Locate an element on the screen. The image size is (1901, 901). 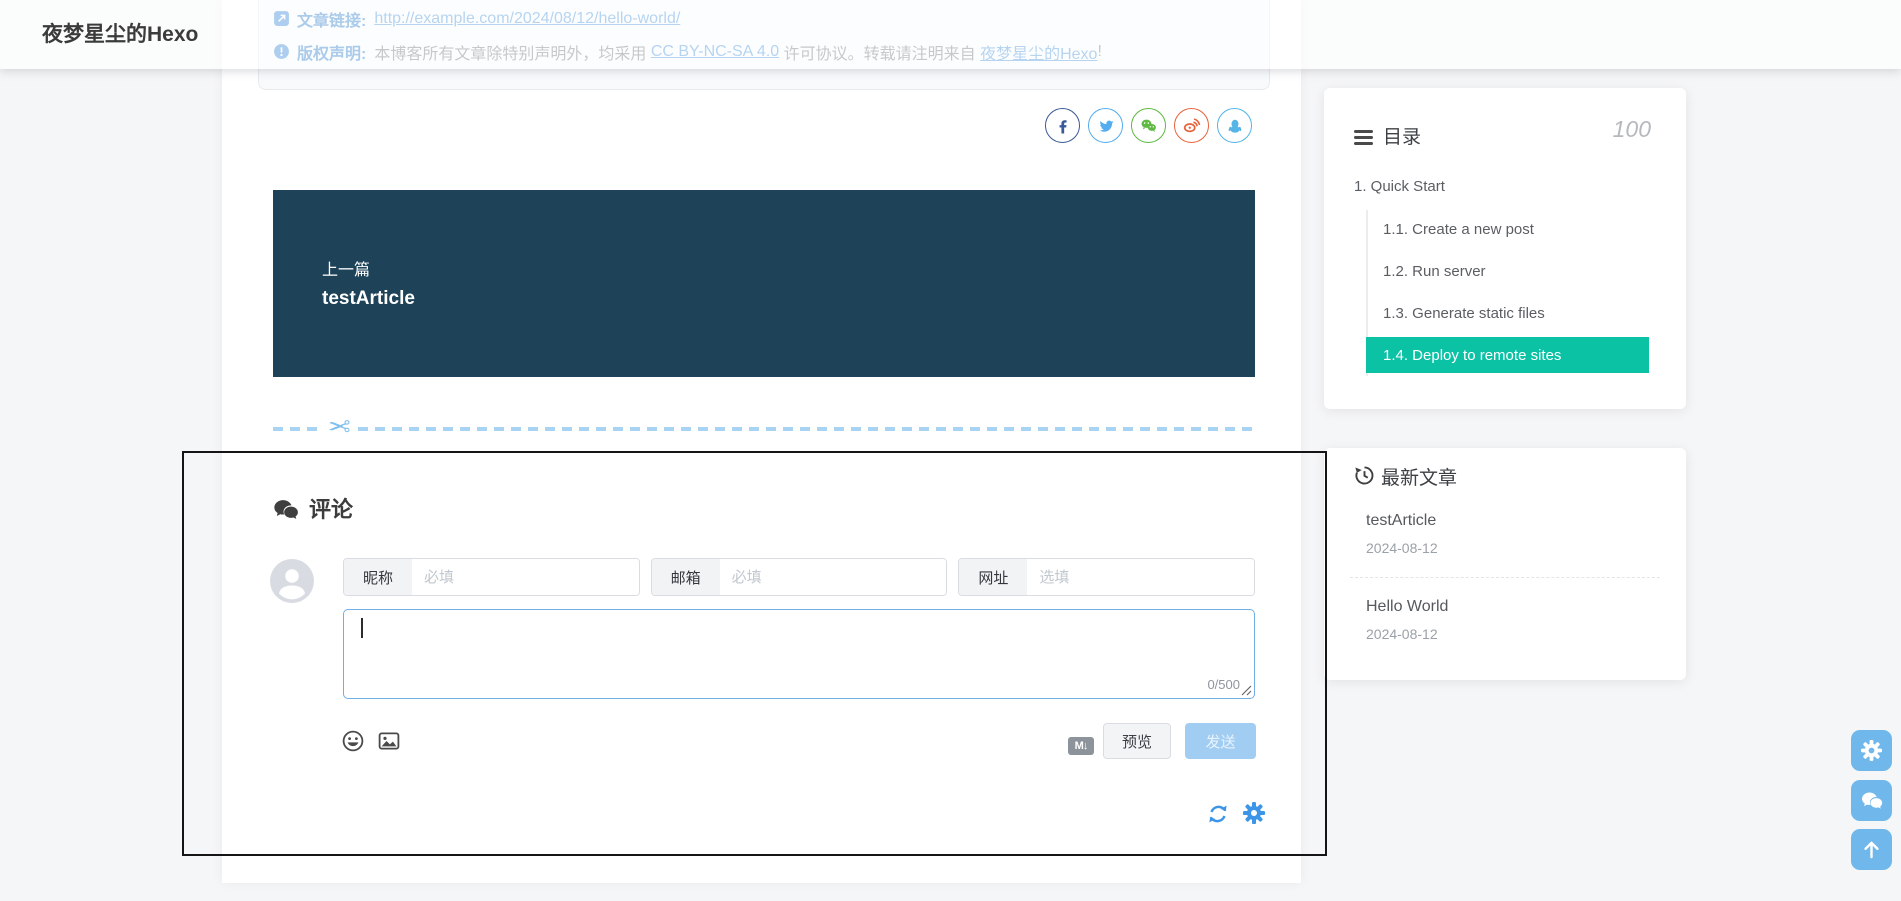
share-facebook-button is located at coordinates (1062, 125).